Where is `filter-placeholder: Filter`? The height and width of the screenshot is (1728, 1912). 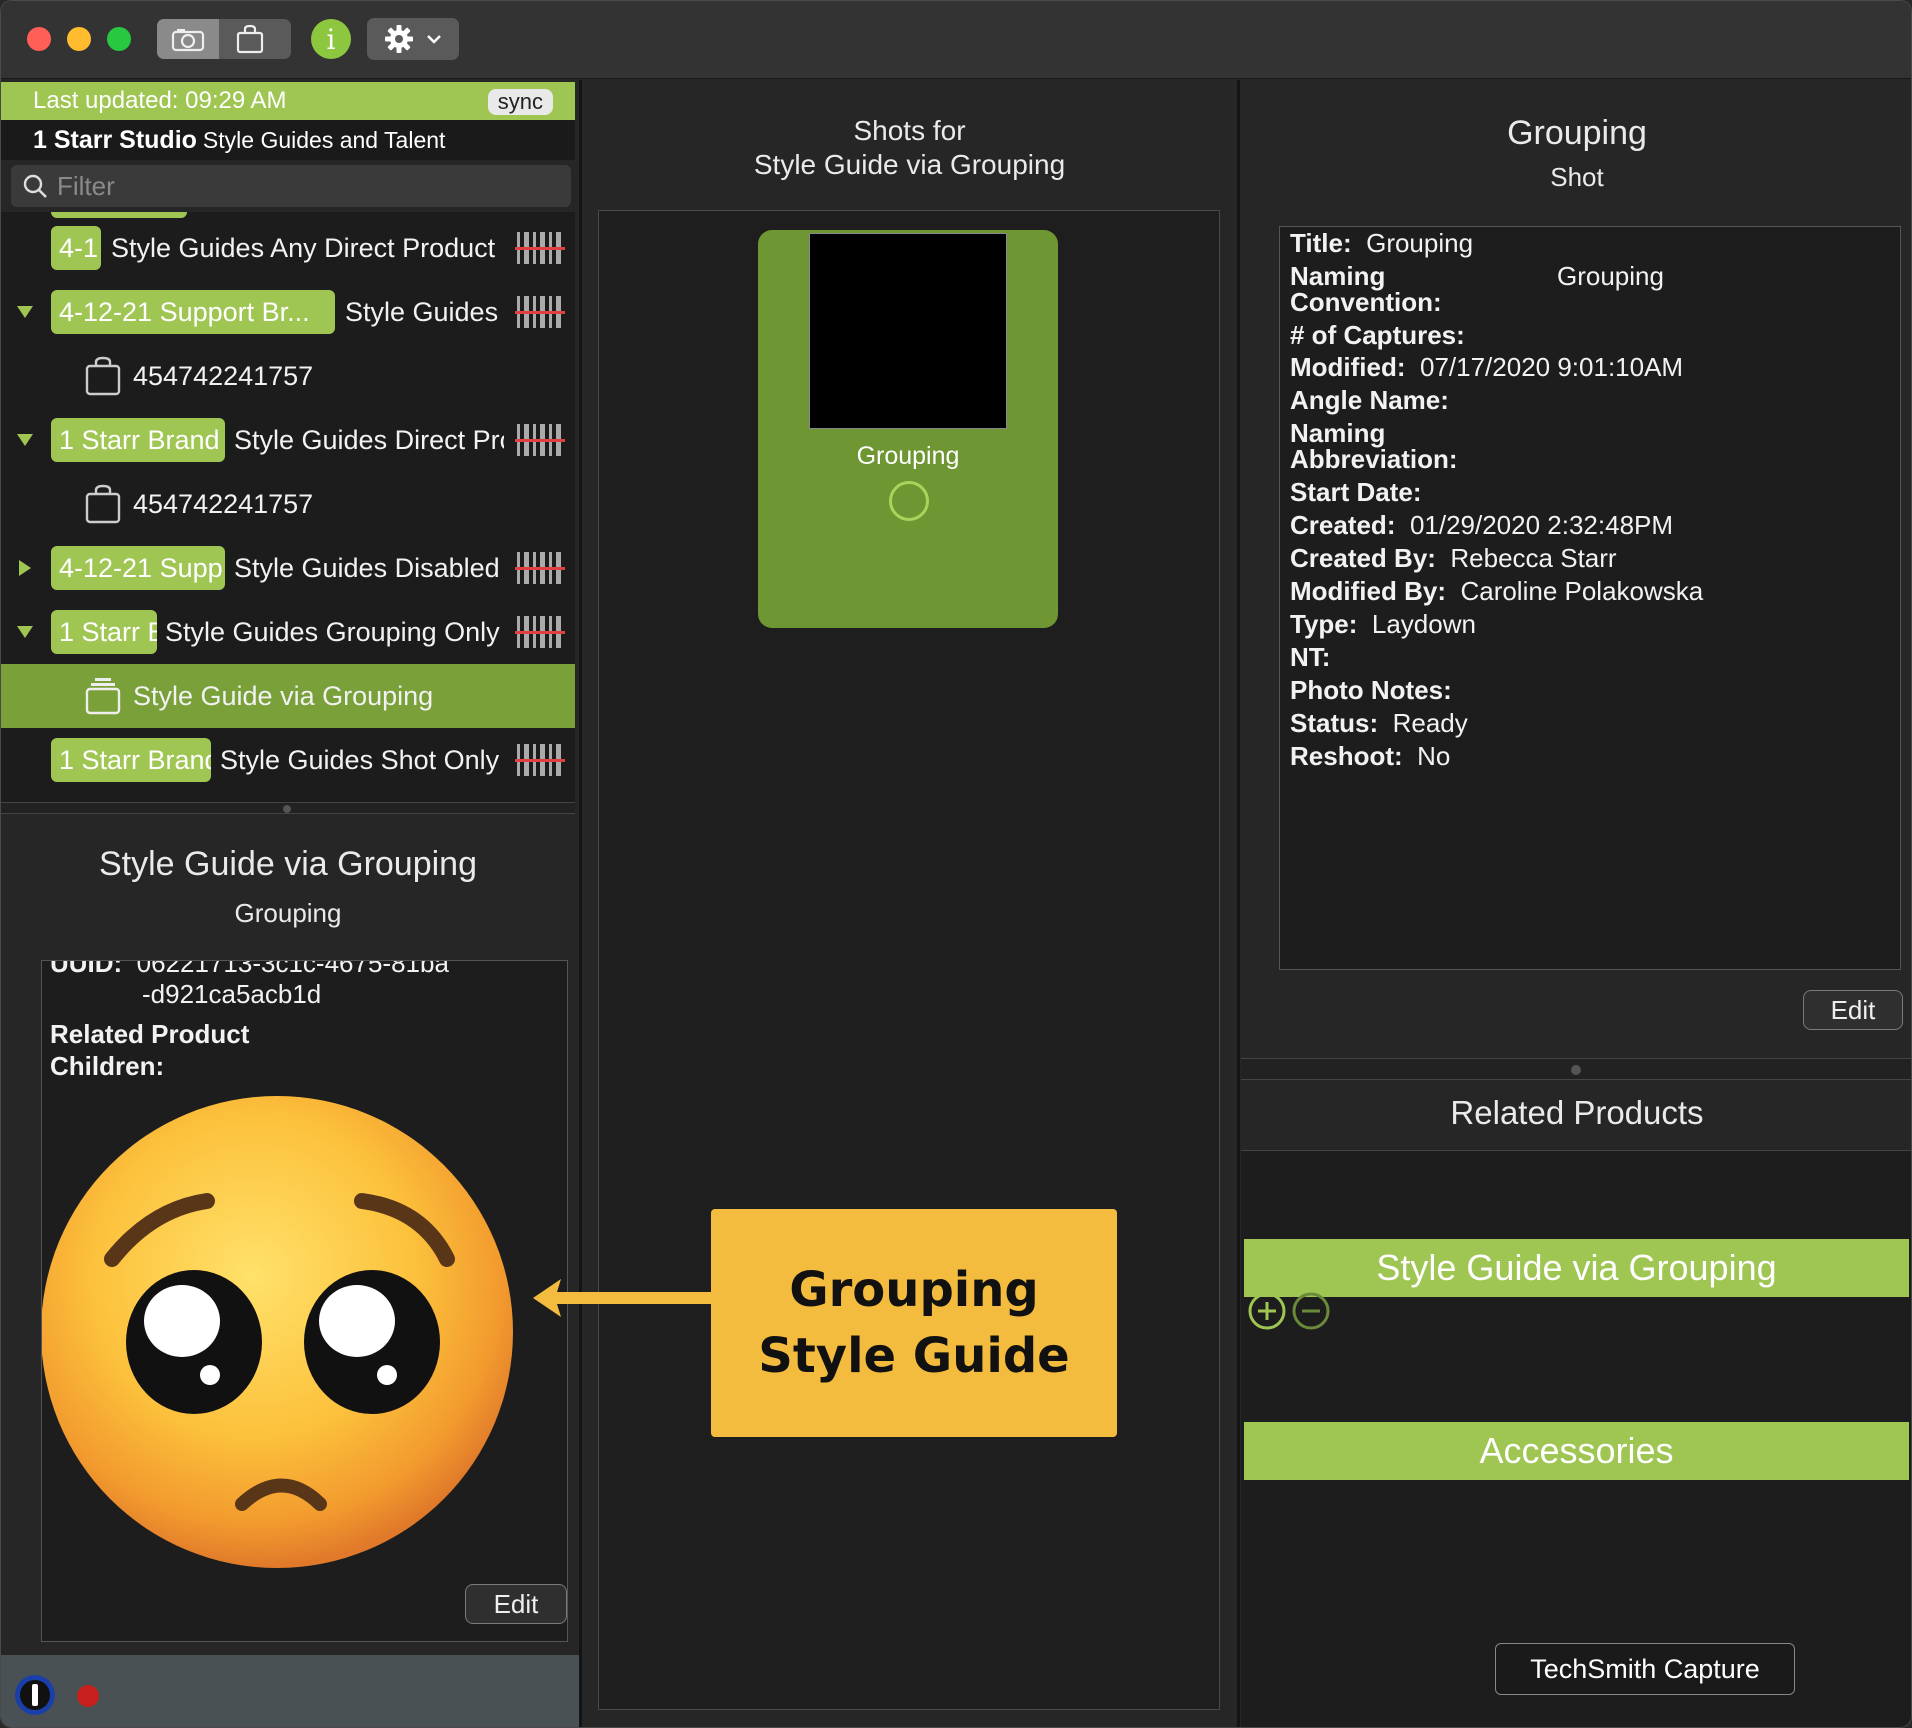
filter-placeholder: Filter is located at coordinates (86, 185).